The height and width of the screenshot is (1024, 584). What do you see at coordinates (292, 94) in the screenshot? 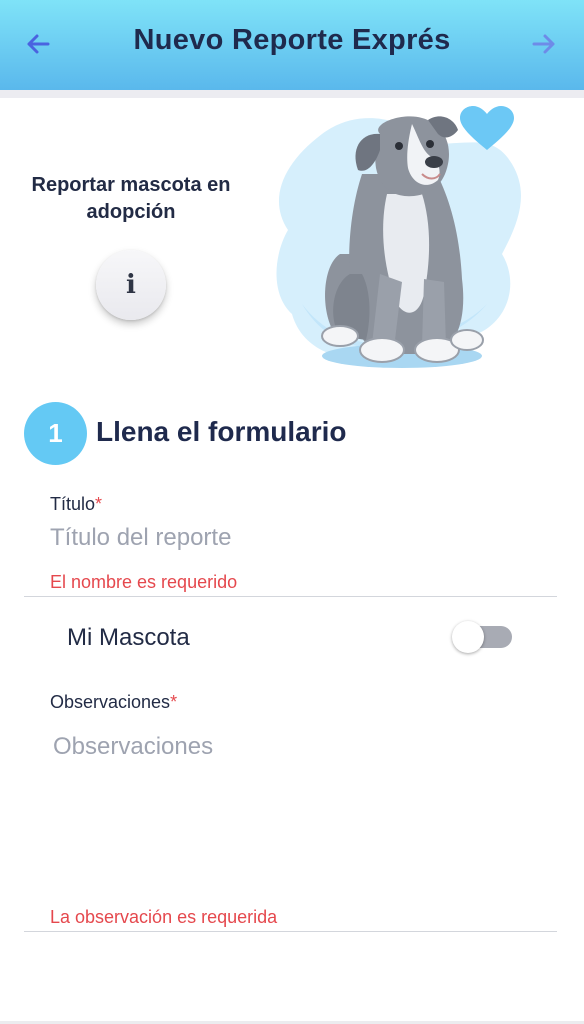
I see `header-divider` at bounding box center [292, 94].